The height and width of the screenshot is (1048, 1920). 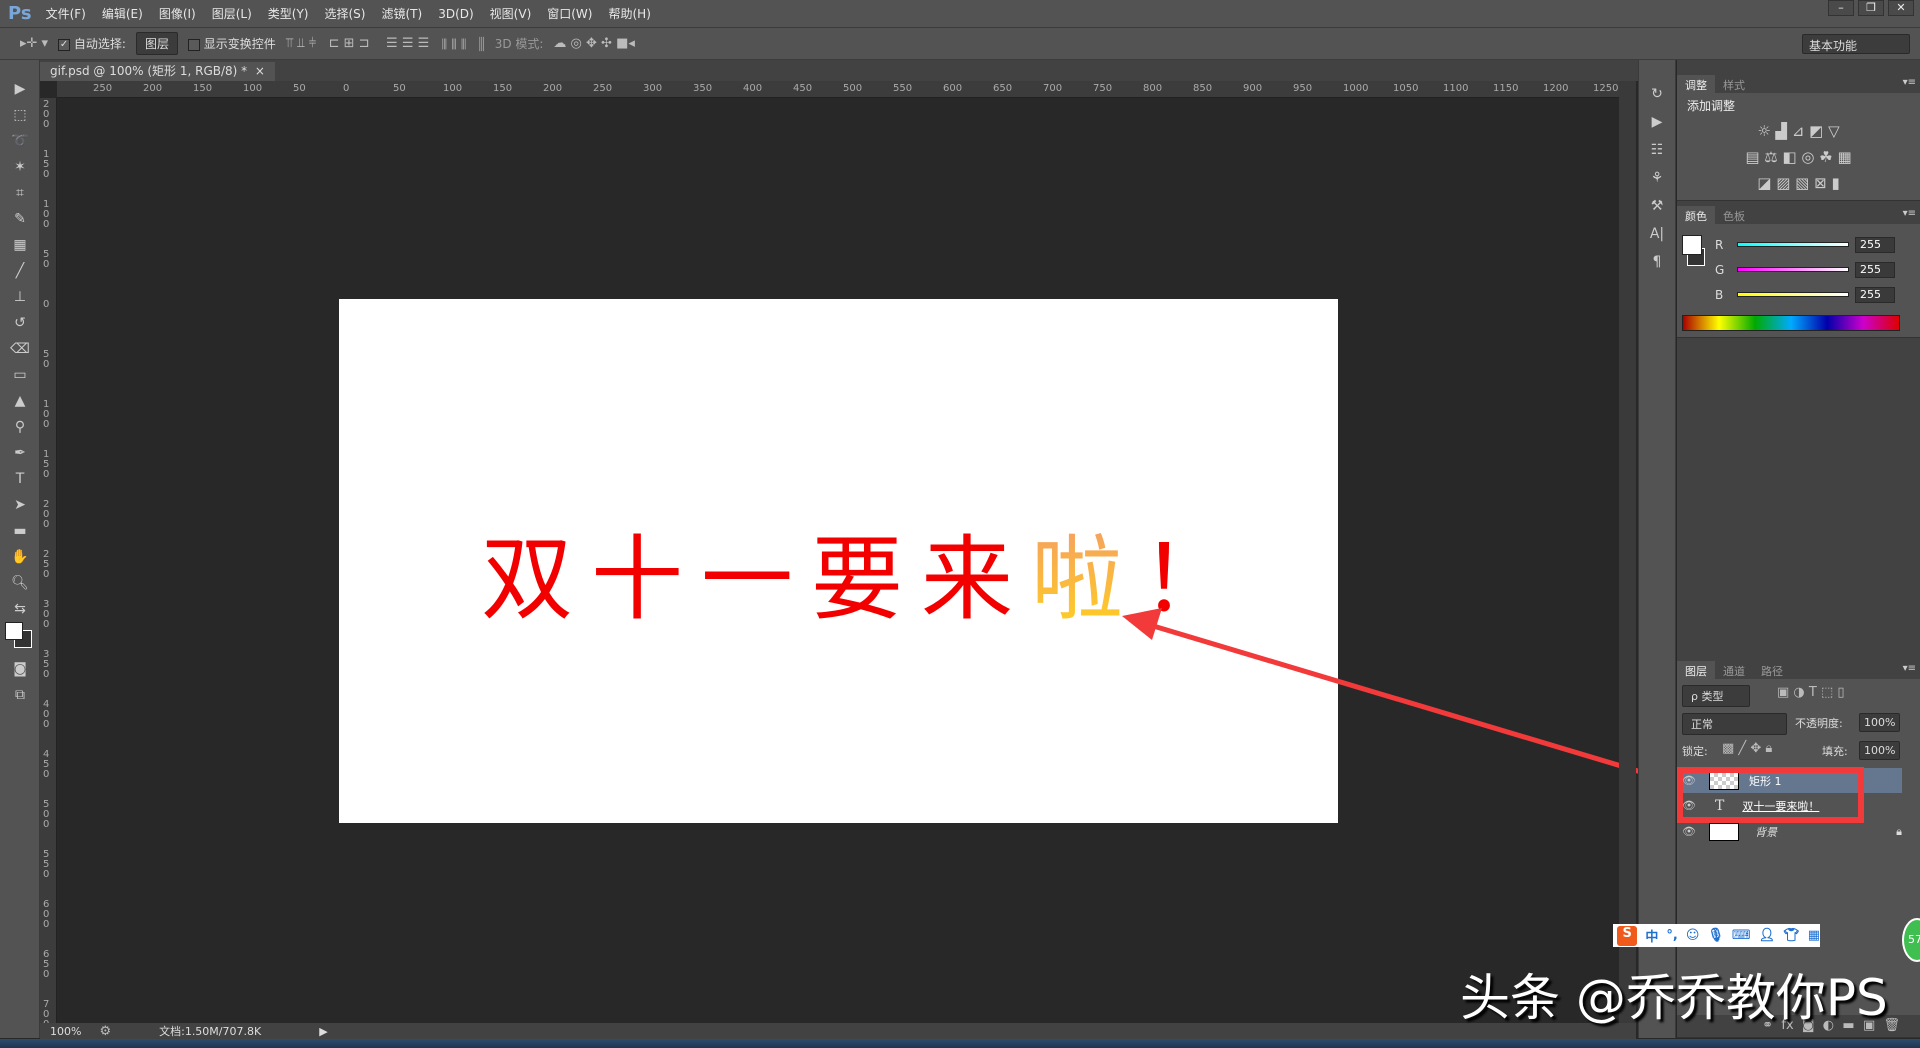 I want to click on status-bar: 100% ⚙ 文档:1.50M/707.8K ▶, so click(x=838, y=1031).